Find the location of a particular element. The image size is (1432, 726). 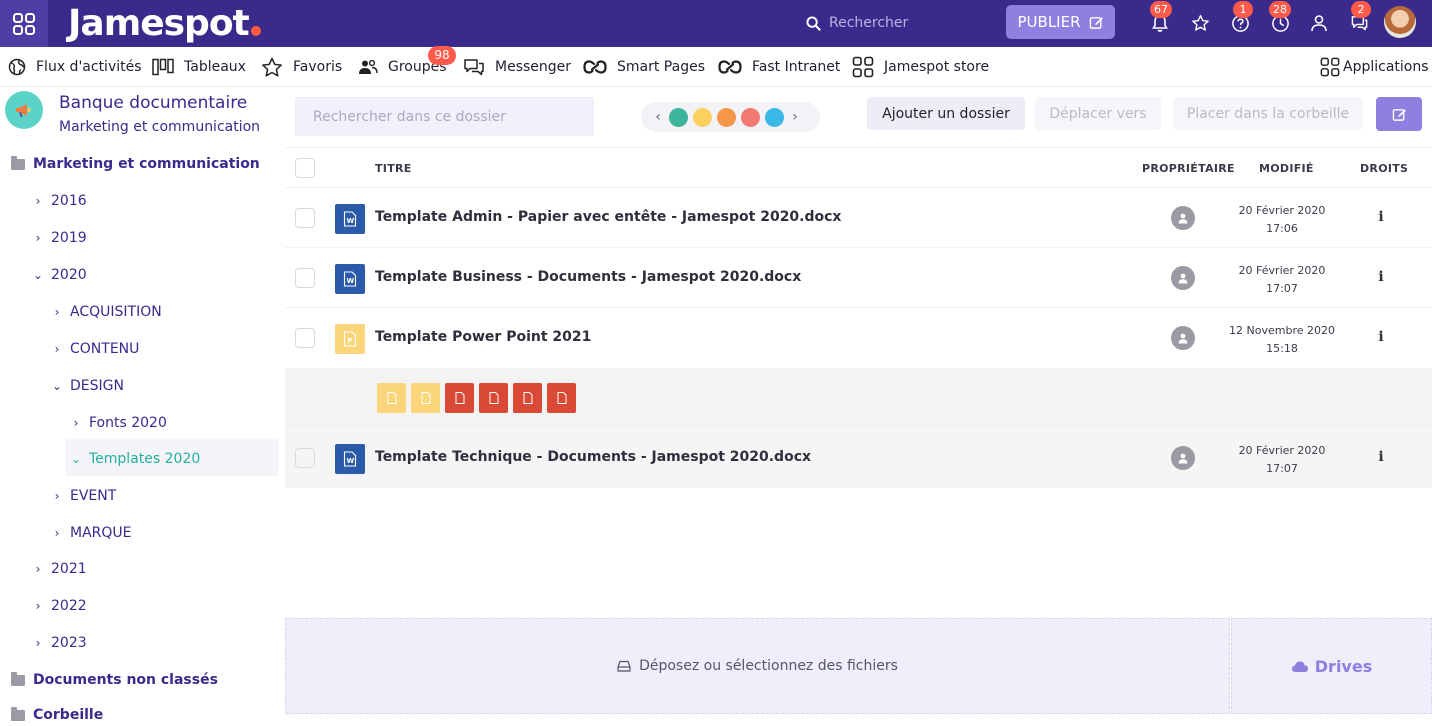

tree-item-design: ⌄ DESIGN is located at coordinates (88, 386).